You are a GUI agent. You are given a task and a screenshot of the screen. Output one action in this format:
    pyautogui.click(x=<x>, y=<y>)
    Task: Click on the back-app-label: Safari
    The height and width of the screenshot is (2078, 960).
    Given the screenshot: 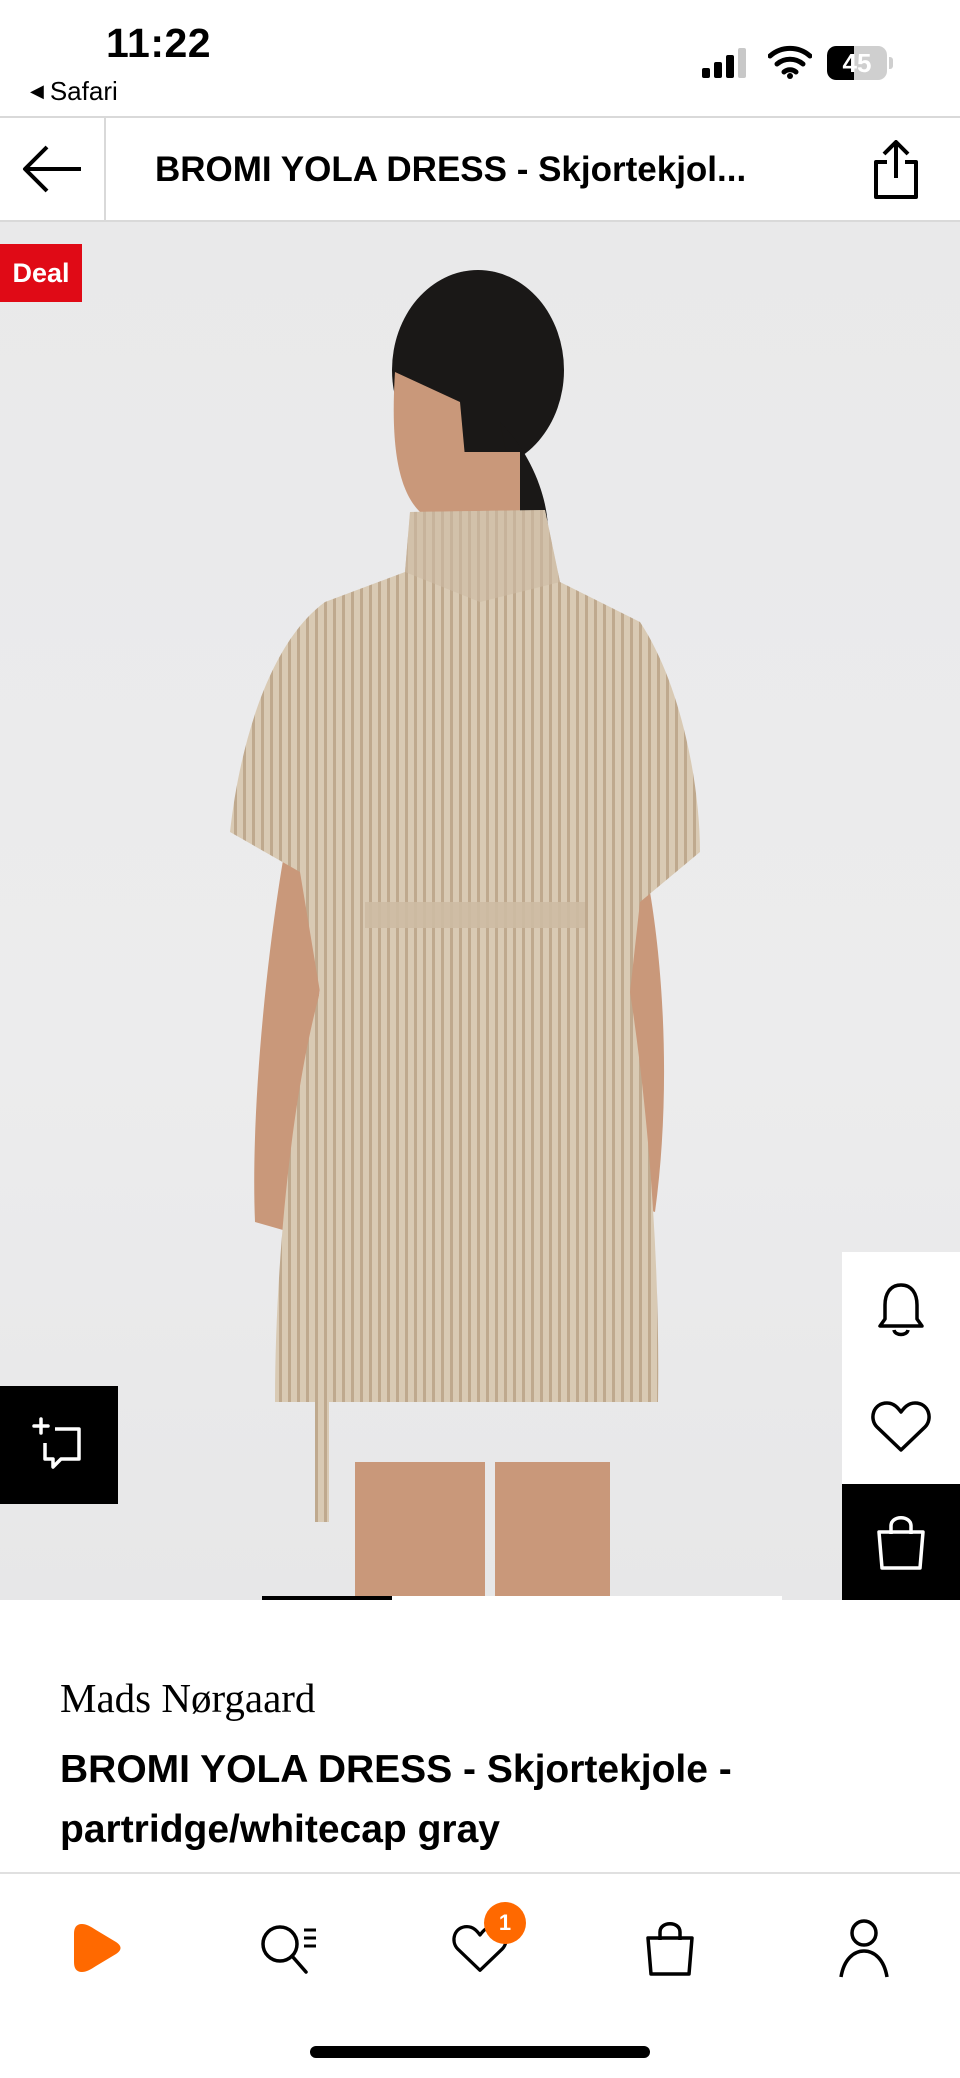 What is the action you would take?
    pyautogui.click(x=83, y=91)
    